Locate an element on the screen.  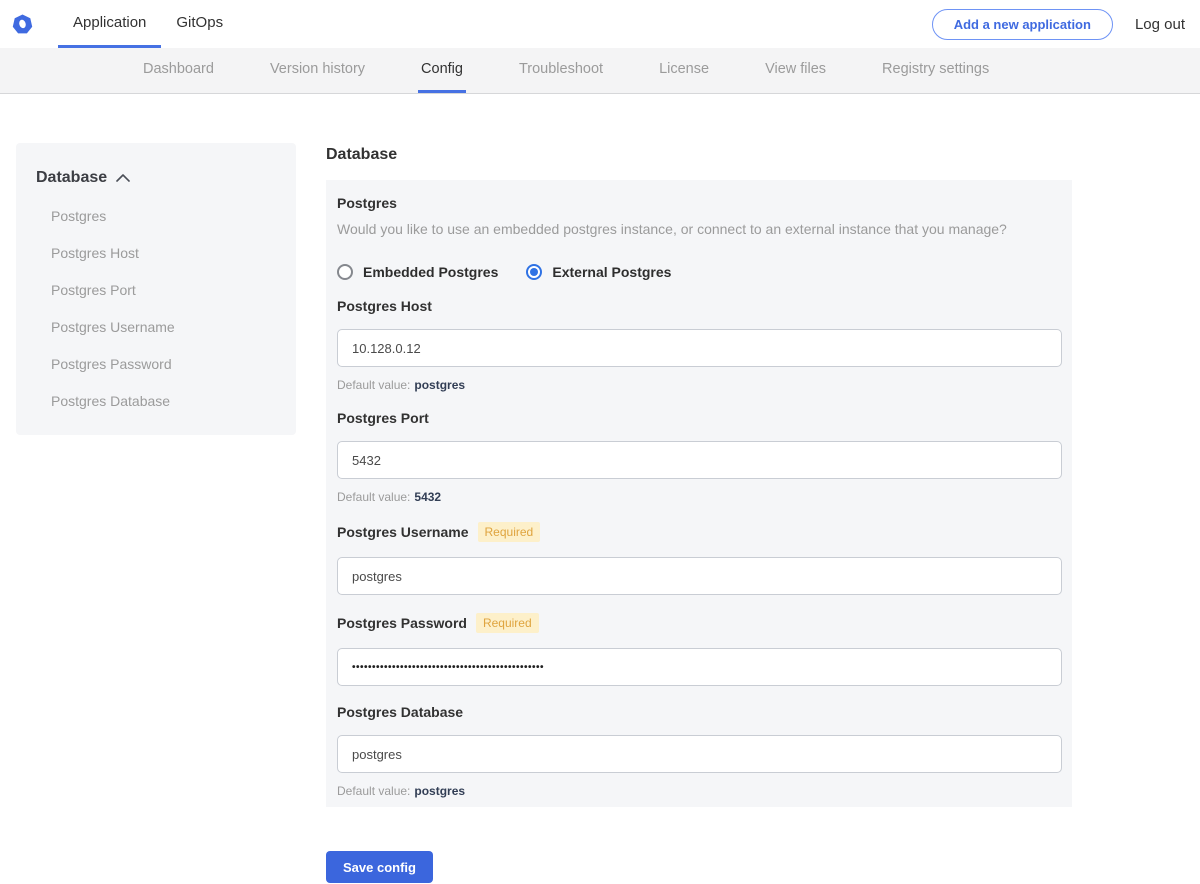
postgres-mode-radio-group: Embedded Postgres External Postgres is located at coordinates (699, 272).